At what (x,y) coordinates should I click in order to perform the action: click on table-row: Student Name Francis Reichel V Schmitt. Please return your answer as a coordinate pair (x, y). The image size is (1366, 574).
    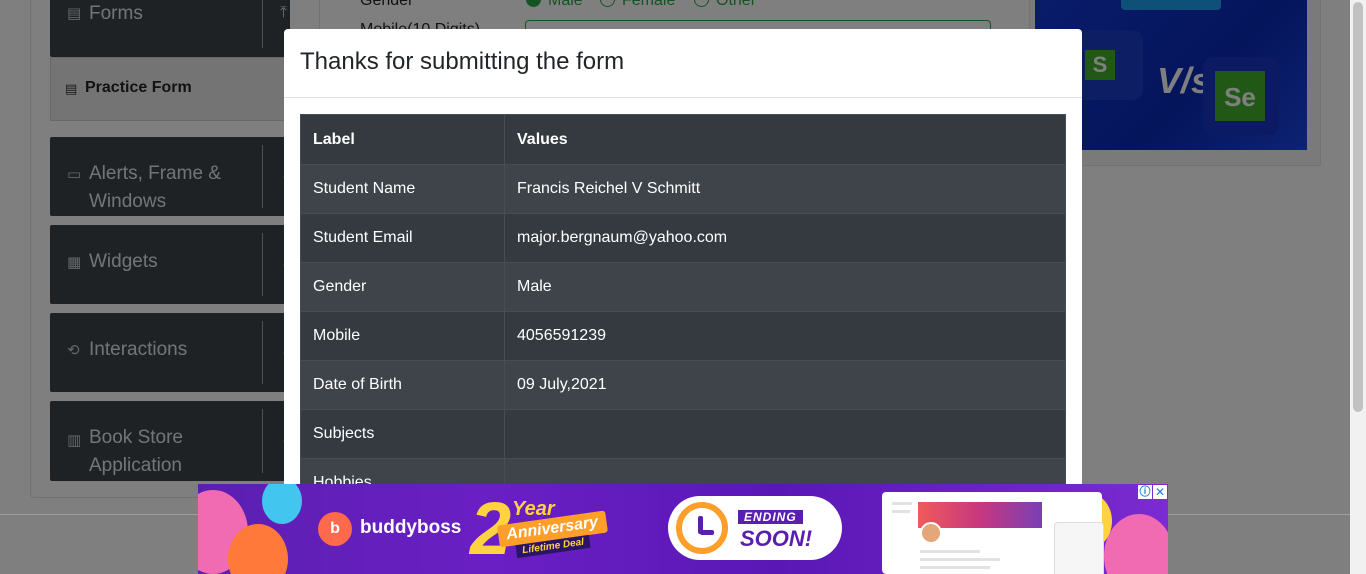
    Looking at the image, I should click on (683, 189).